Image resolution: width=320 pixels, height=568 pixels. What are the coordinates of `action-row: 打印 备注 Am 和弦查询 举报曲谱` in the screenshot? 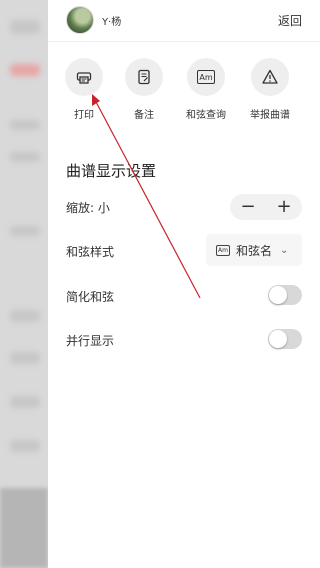 It's located at (184, 93).